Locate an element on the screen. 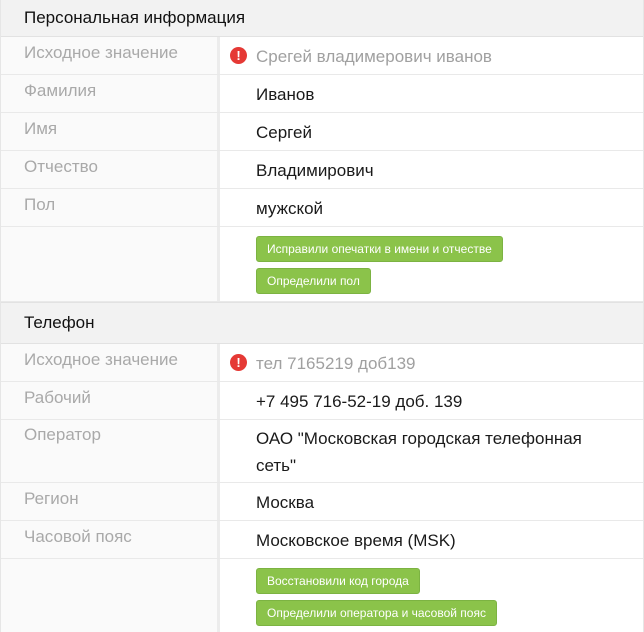 Image resolution: width=644 pixels, height=632 pixels. status-badge: Определили оператора и часовой пояс is located at coordinates (376, 613).